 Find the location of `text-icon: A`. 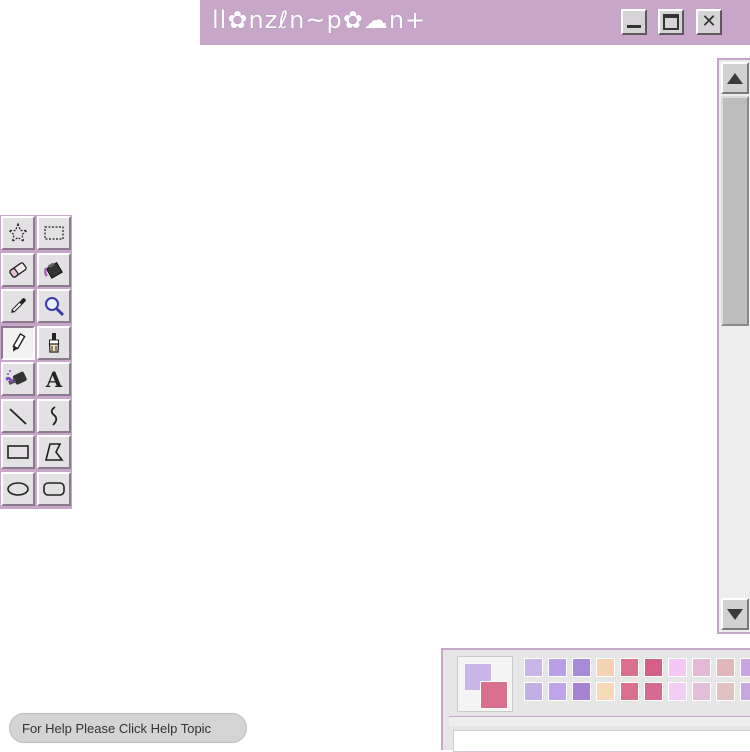

text-icon: A is located at coordinates (54, 379).